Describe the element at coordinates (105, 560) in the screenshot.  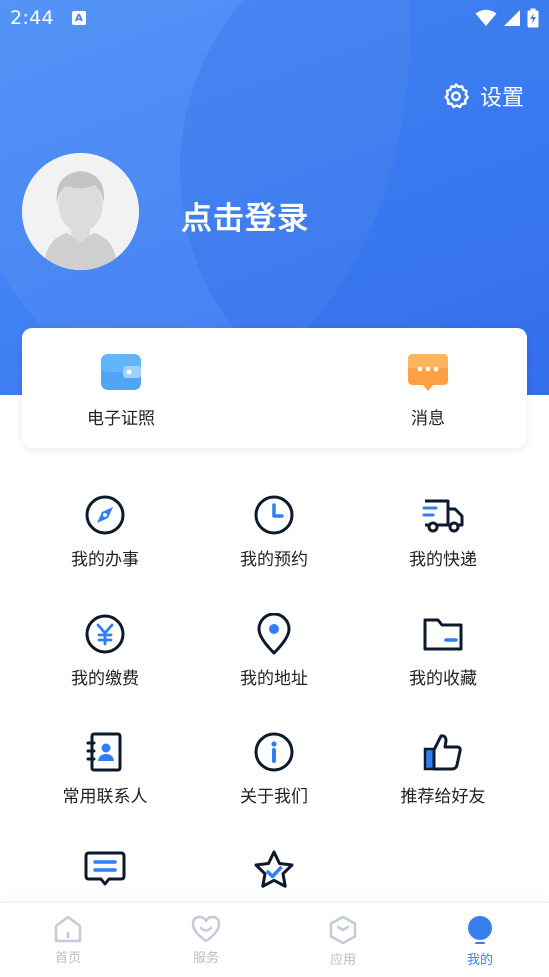
I see `menu-item-label: 我的办事` at that location.